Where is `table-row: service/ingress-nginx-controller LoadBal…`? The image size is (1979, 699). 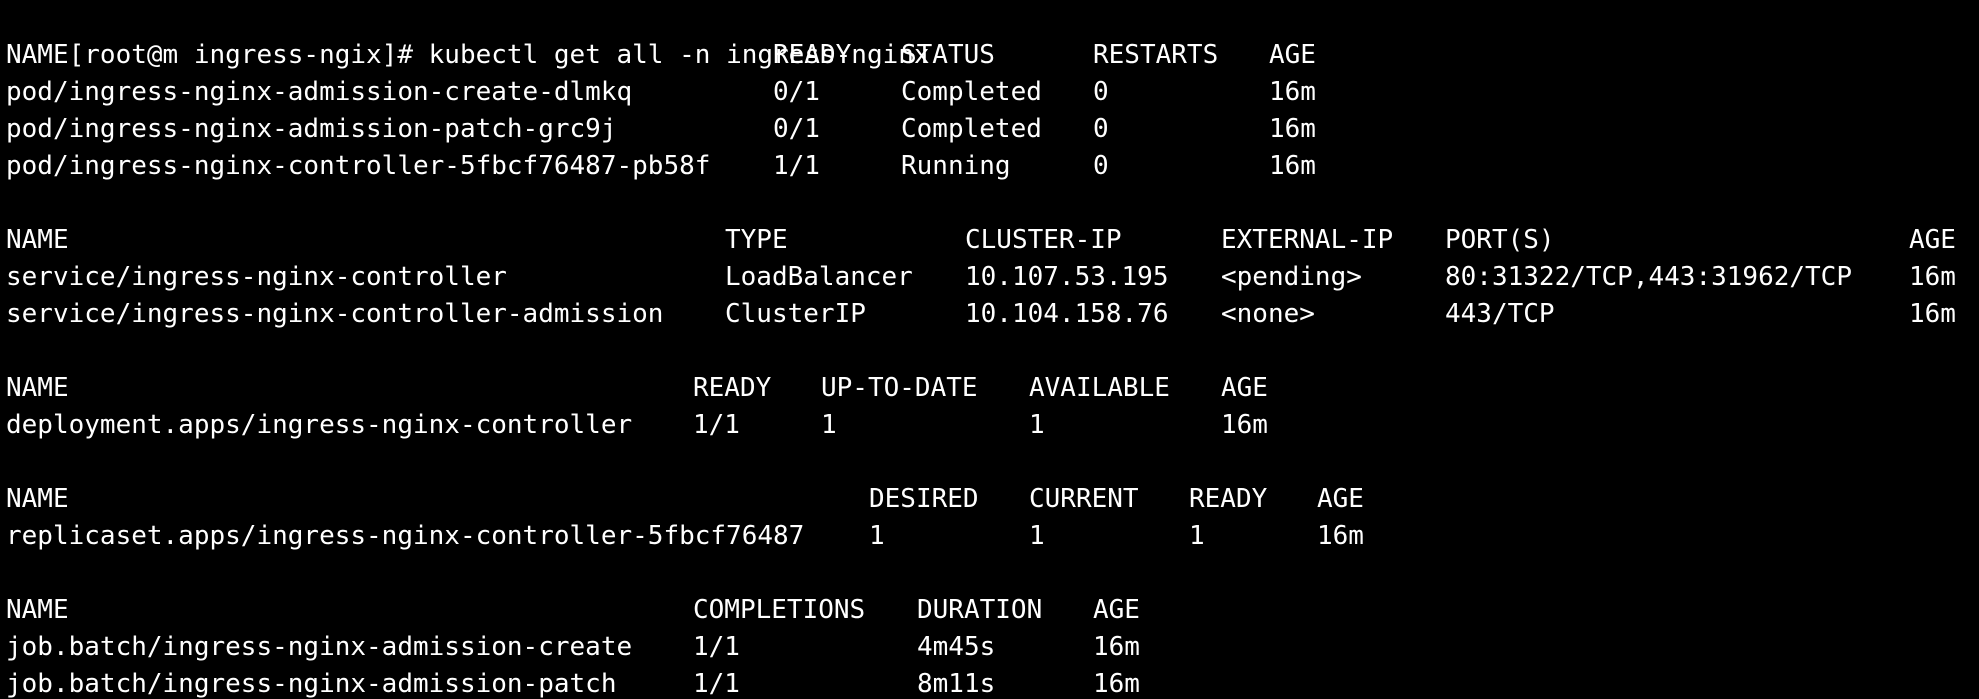
table-row: service/ingress-nginx-controller LoadBal… is located at coordinates (981, 277).